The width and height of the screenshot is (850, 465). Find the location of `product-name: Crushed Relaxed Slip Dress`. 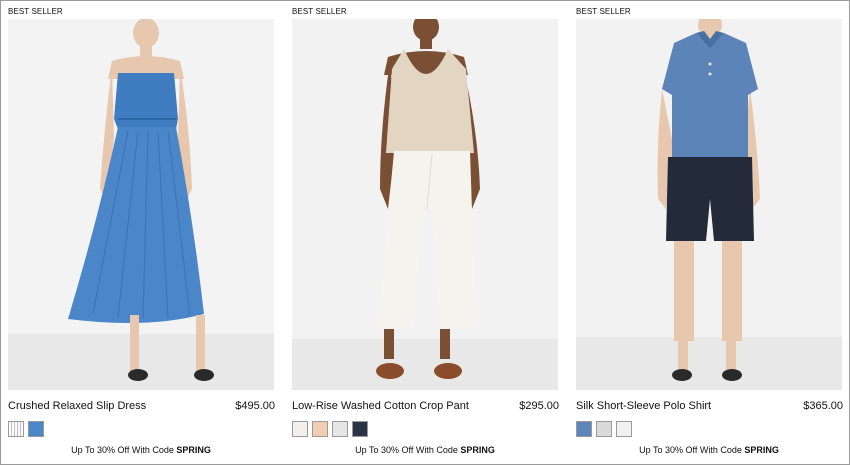

product-name: Crushed Relaxed Slip Dress is located at coordinates (77, 406).